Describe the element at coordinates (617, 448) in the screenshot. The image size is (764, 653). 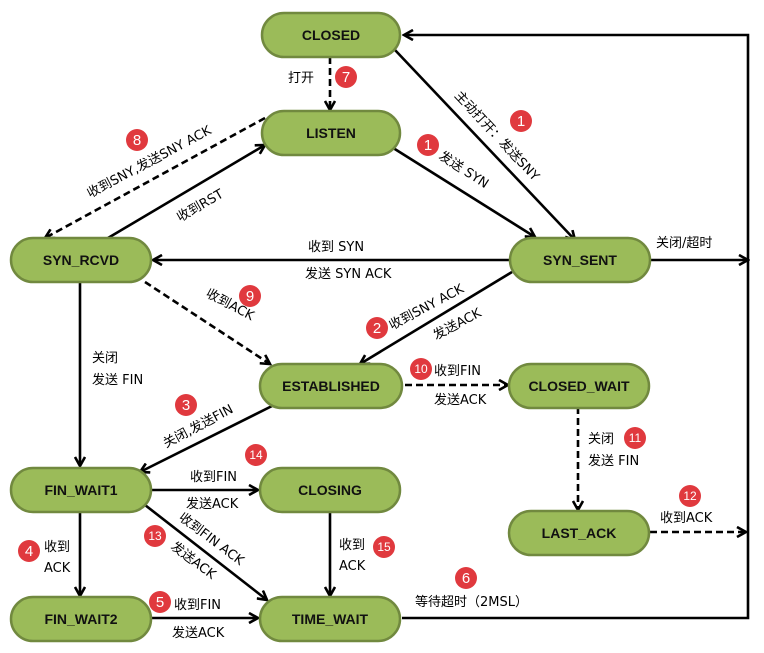
I see `transition-11: 关闭 11 发送 FIN` at that location.